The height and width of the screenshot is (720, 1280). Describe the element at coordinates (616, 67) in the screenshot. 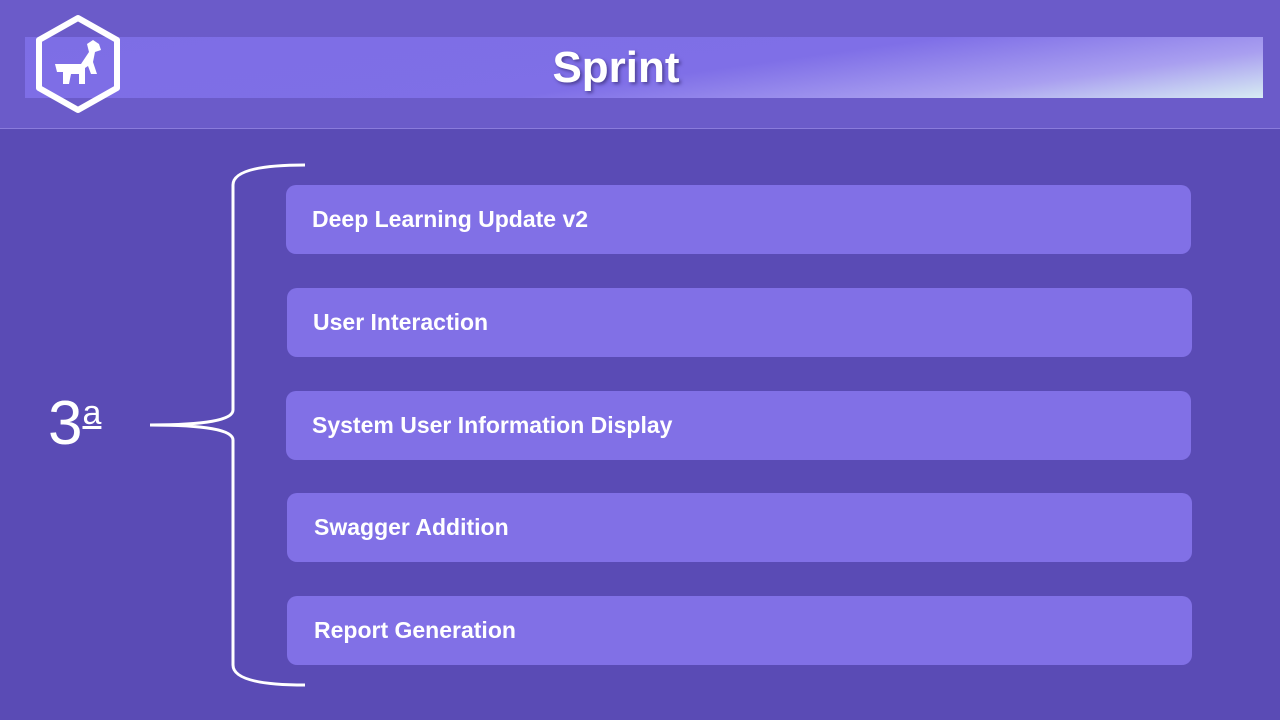

I see `page-title: Sprint` at that location.